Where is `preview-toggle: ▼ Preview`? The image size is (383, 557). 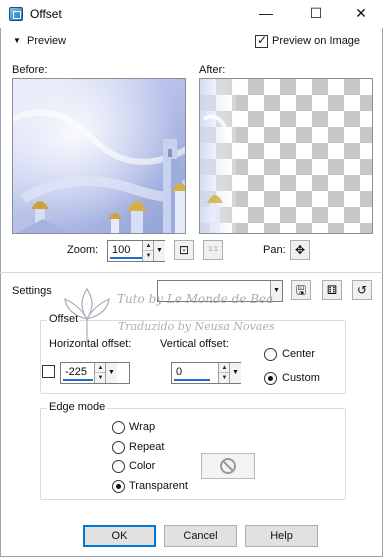
preview-toggle: ▼ Preview is located at coordinates (48, 42).